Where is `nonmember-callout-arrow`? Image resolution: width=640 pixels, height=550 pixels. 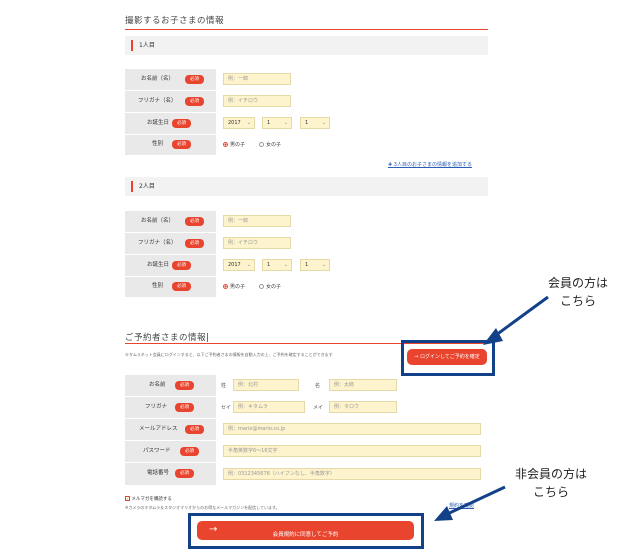
nonmember-callout-arrow is located at coordinates (470, 503).